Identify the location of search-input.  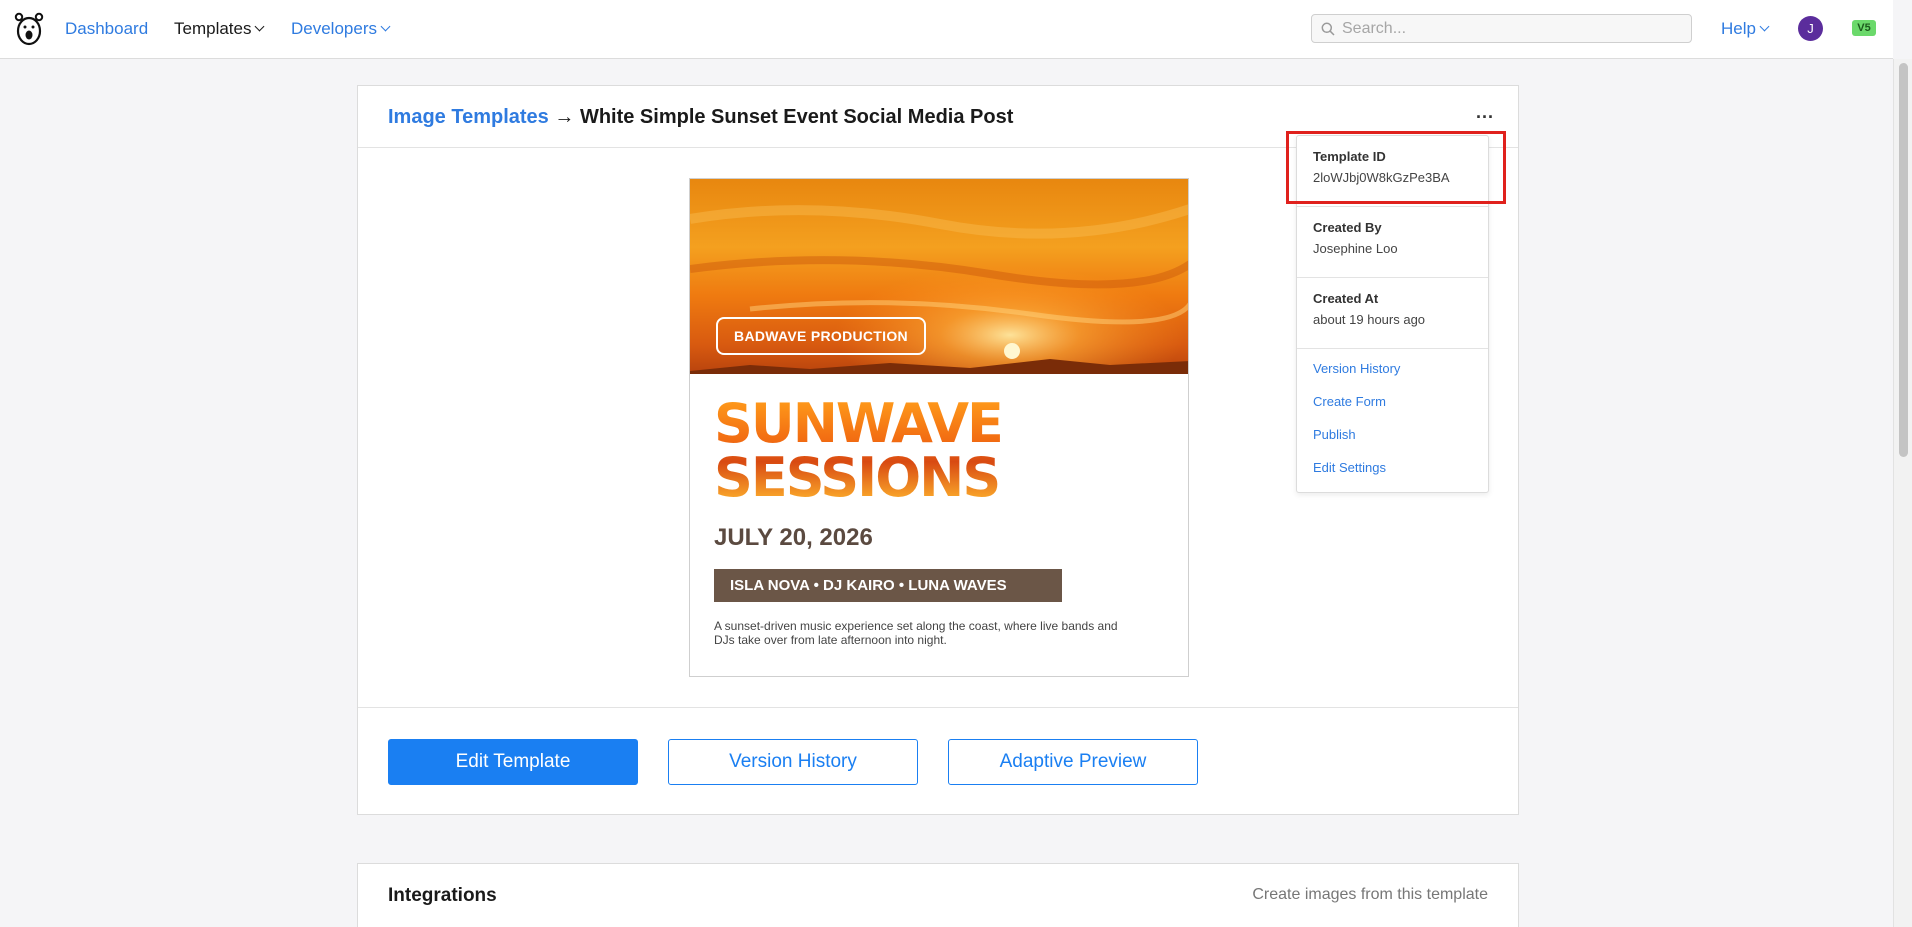
(1514, 28).